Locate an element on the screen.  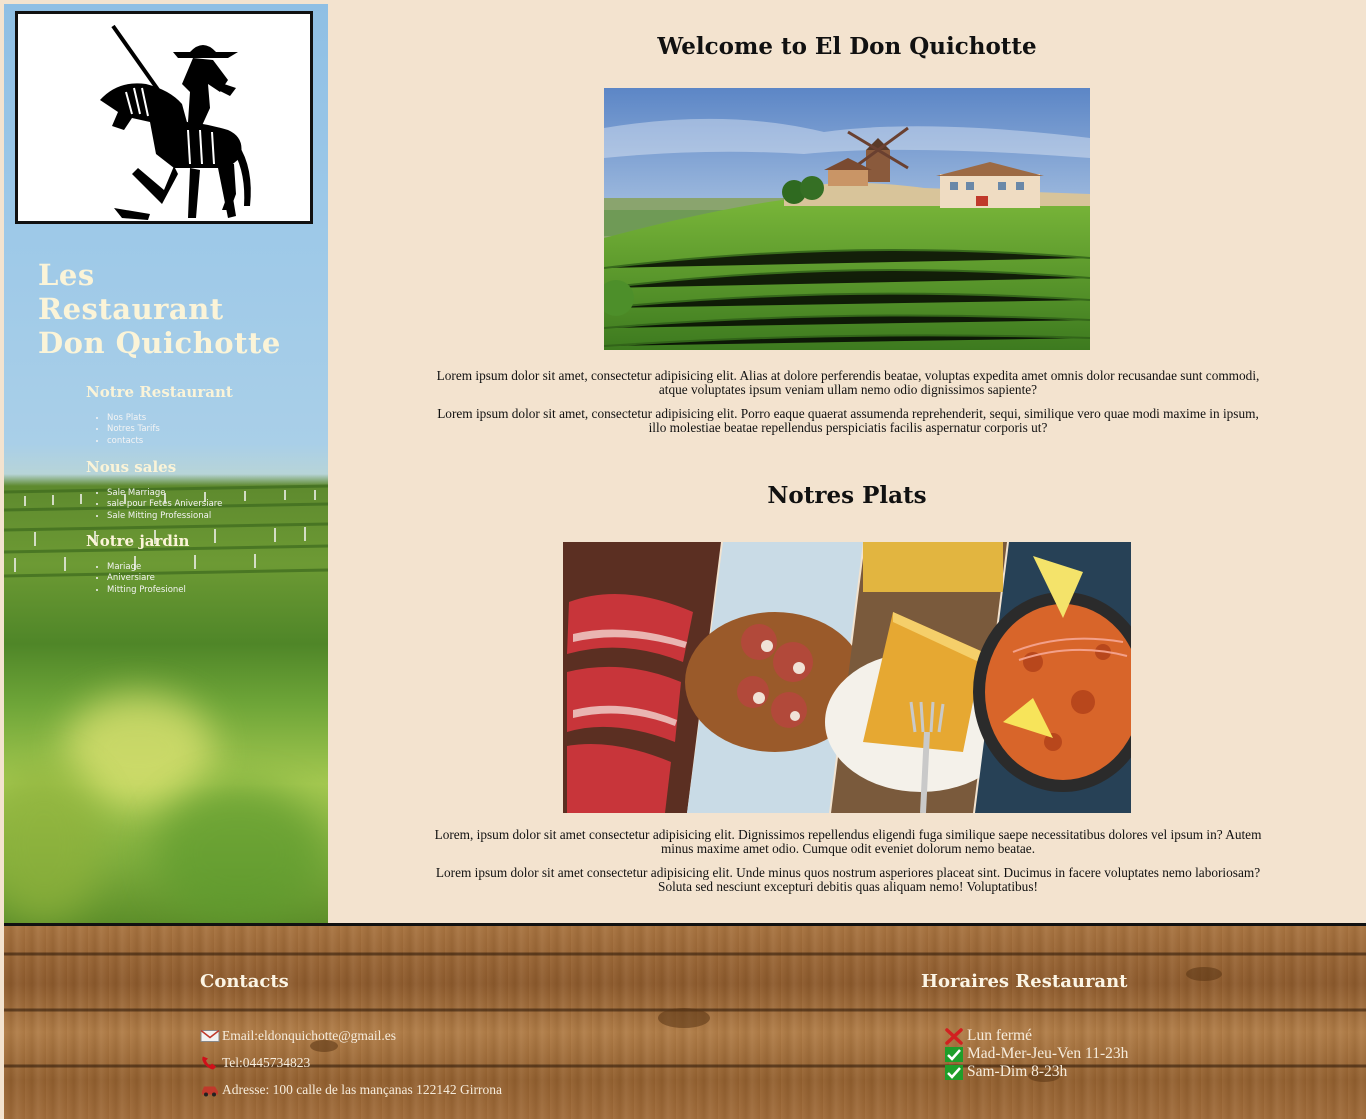
nav-item-aniversiare: Aniversiare is located at coordinates (211, 578).